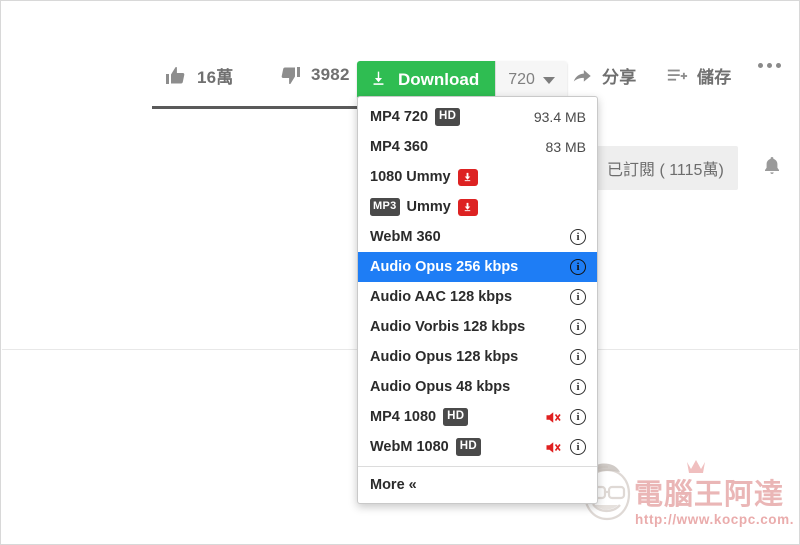  Describe the element at coordinates (477, 466) in the screenshot. I see `menu-divider` at that location.